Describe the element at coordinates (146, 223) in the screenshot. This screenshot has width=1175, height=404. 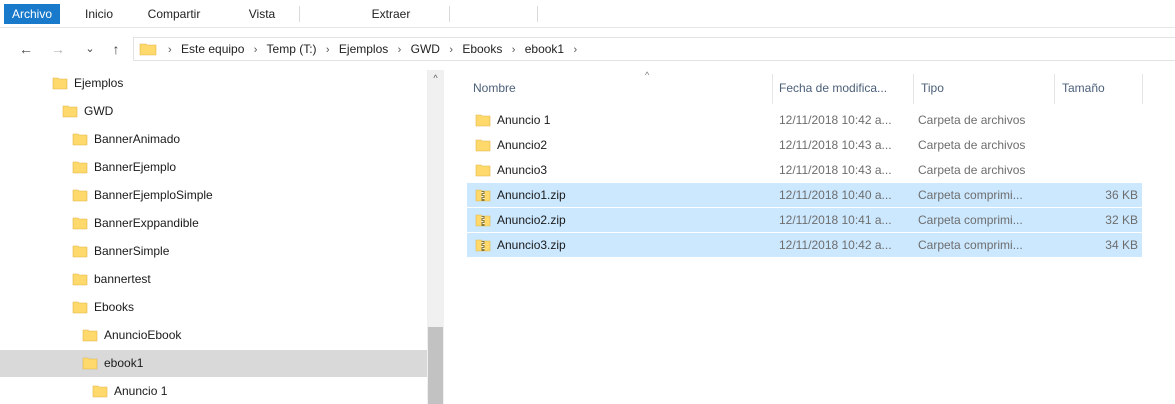
I see `tree-item-label: BannerExppandible` at that location.